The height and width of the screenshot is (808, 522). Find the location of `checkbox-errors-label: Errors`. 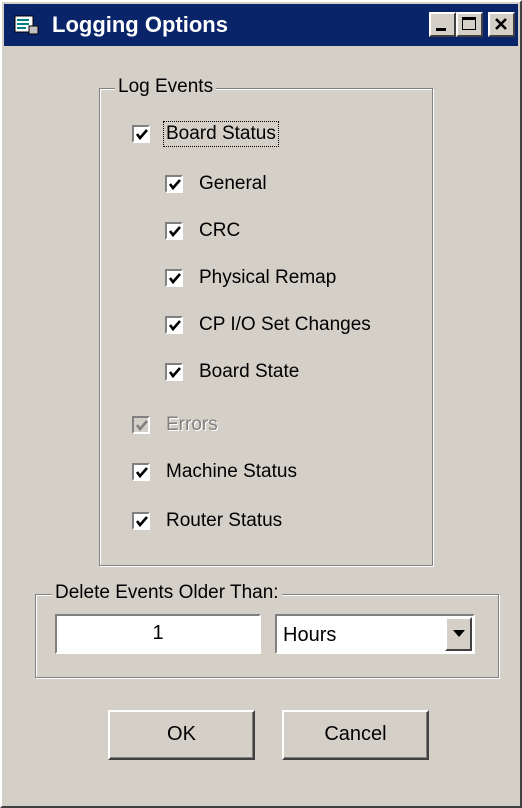

checkbox-errors-label: Errors is located at coordinates (192, 424).